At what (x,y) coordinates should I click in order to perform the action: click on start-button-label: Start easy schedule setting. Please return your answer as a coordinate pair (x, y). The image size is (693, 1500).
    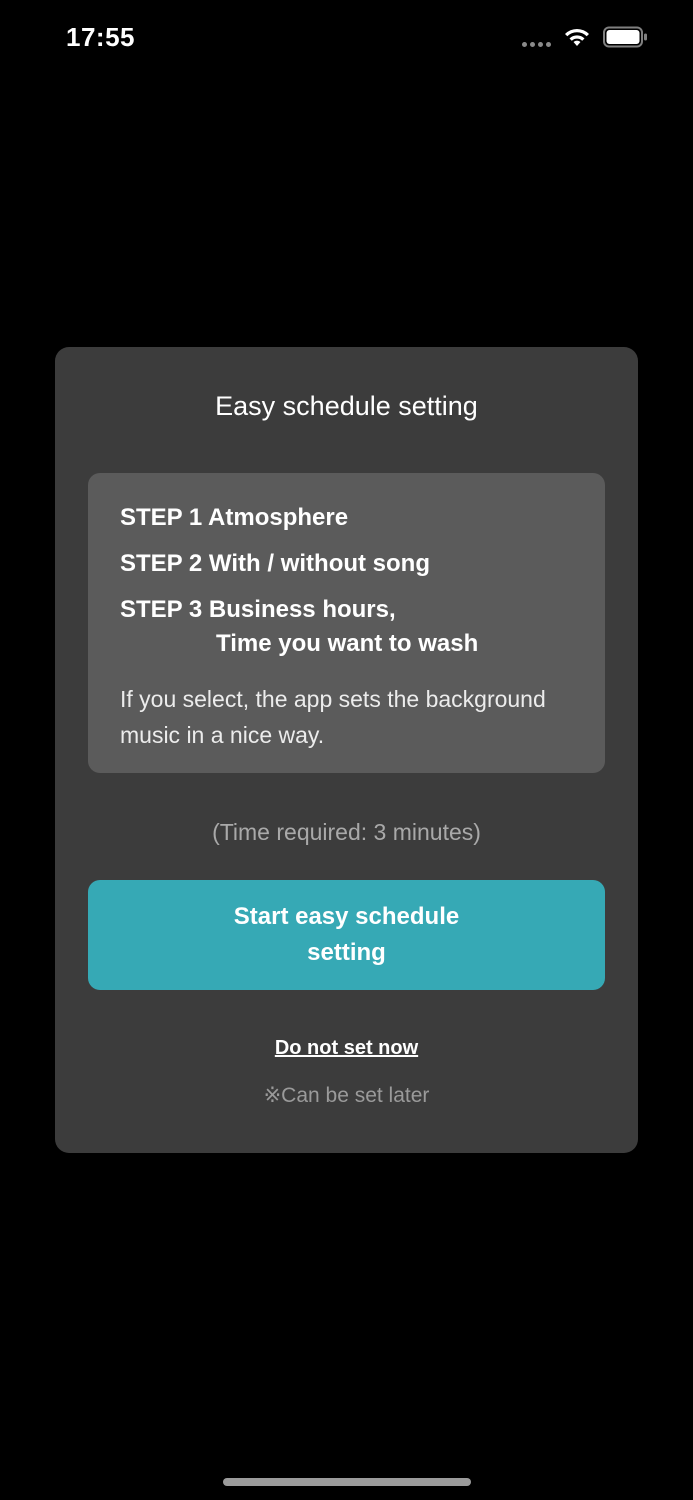
    Looking at the image, I should click on (346, 934).